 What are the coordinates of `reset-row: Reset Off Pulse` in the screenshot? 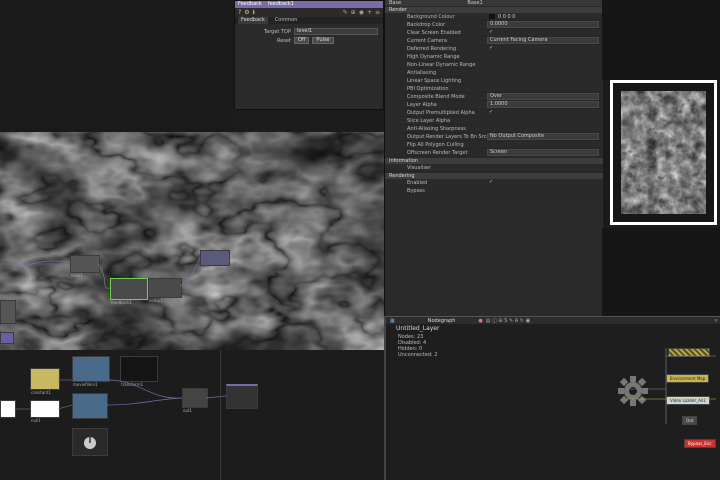 It's located at (309, 40).